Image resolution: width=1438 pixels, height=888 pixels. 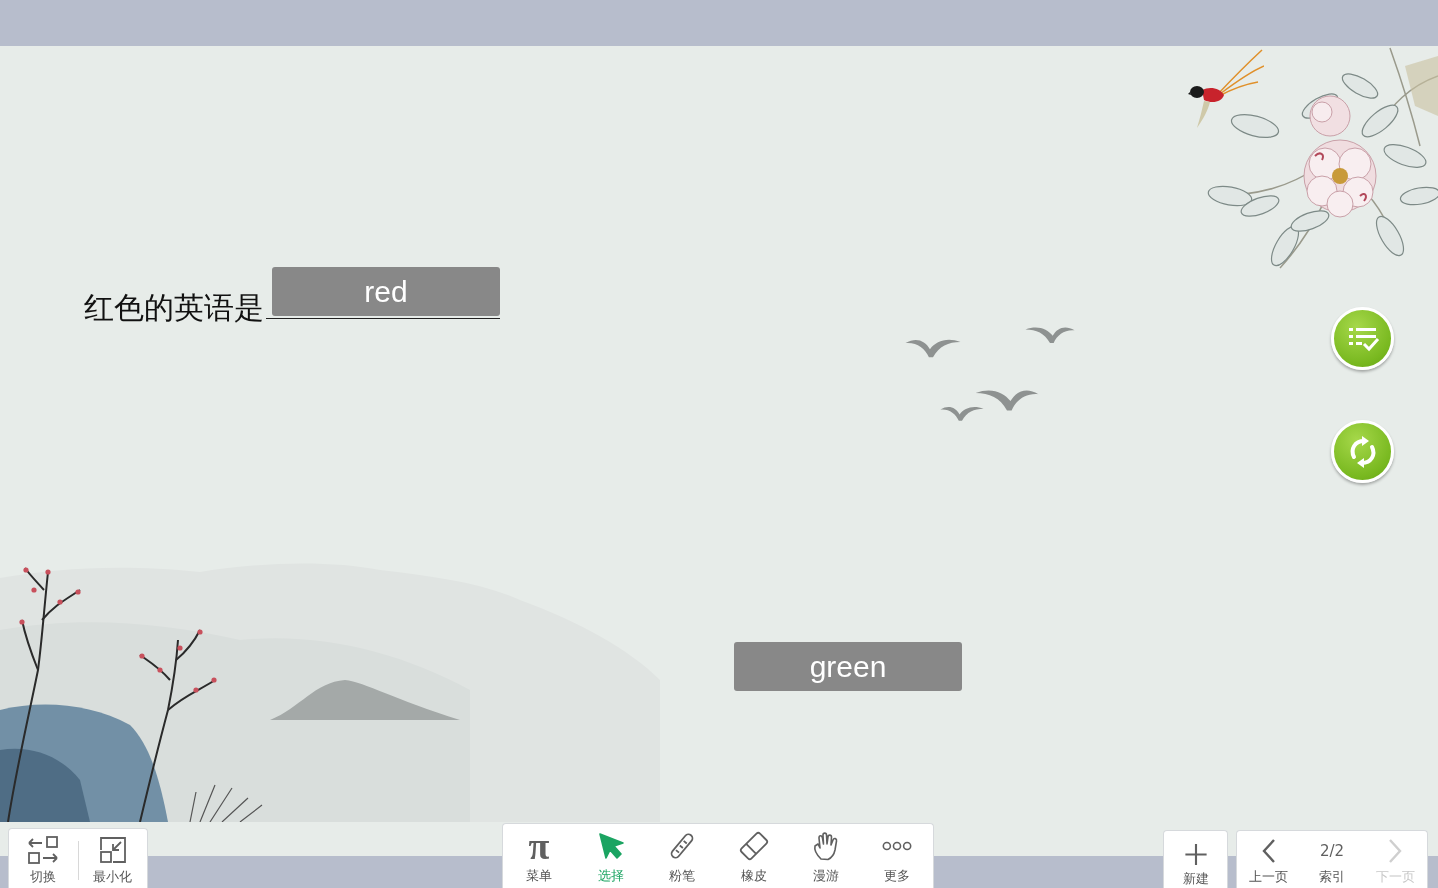 I want to click on page-index-button: 2/2 索引, so click(x=1332, y=859).